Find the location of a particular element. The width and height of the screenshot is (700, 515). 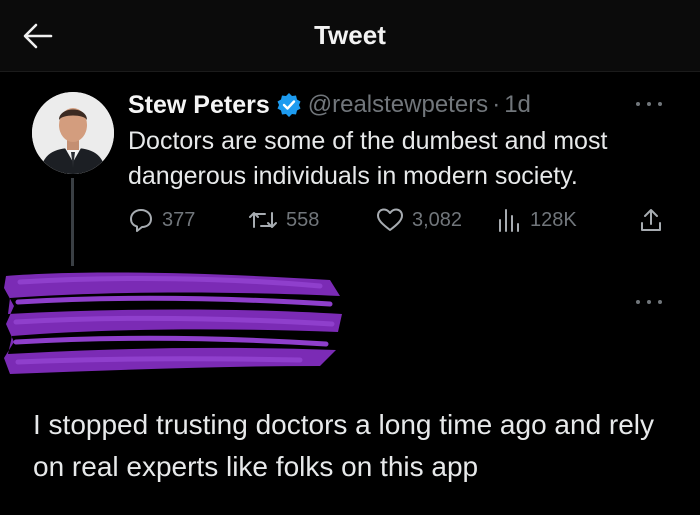

author-handle: @realstewpeters is located at coordinates (398, 105).